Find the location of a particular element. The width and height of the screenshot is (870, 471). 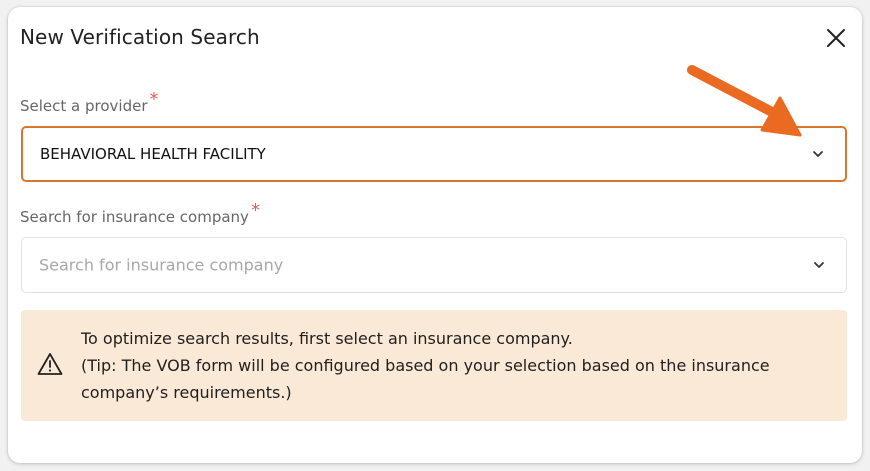

close-icon is located at coordinates (836, 38).